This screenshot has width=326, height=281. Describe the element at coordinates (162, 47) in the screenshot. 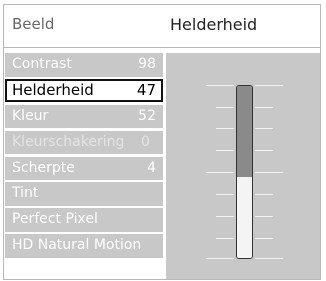

I see `header-divider` at that location.